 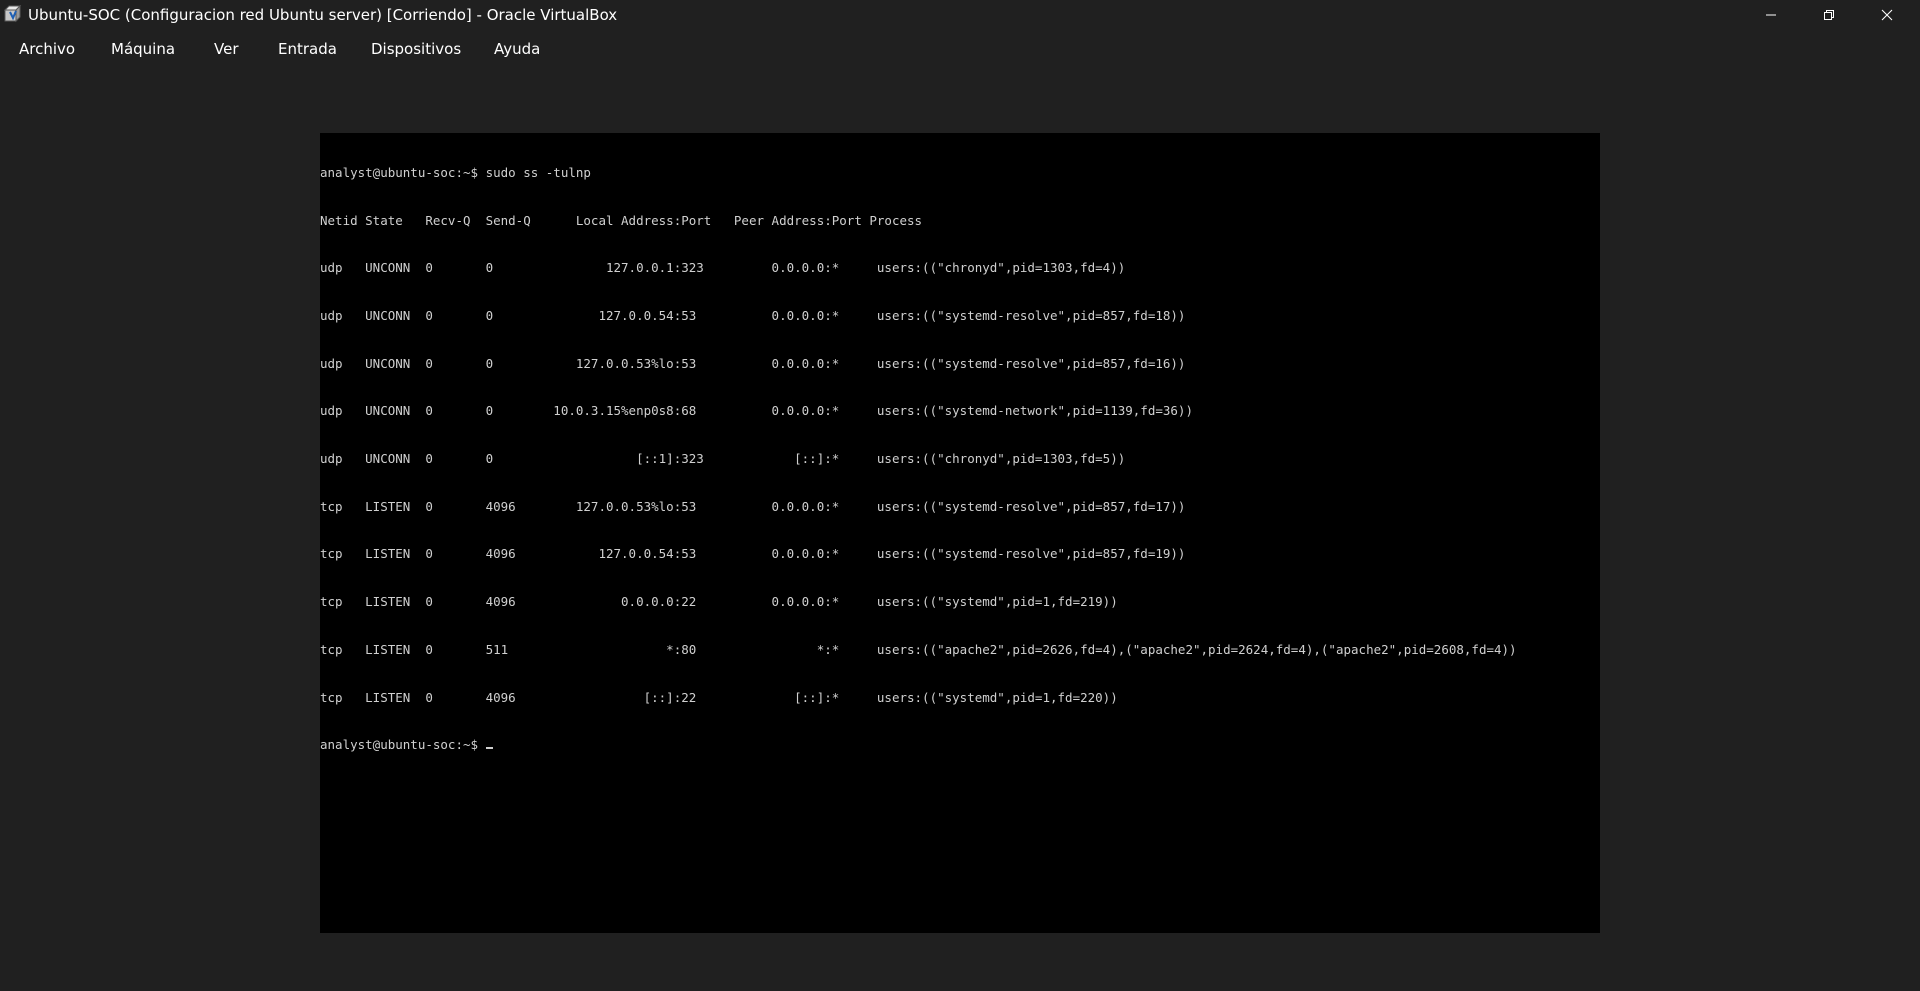 I want to click on menu-maquina: Máquina, so click(x=143, y=49).